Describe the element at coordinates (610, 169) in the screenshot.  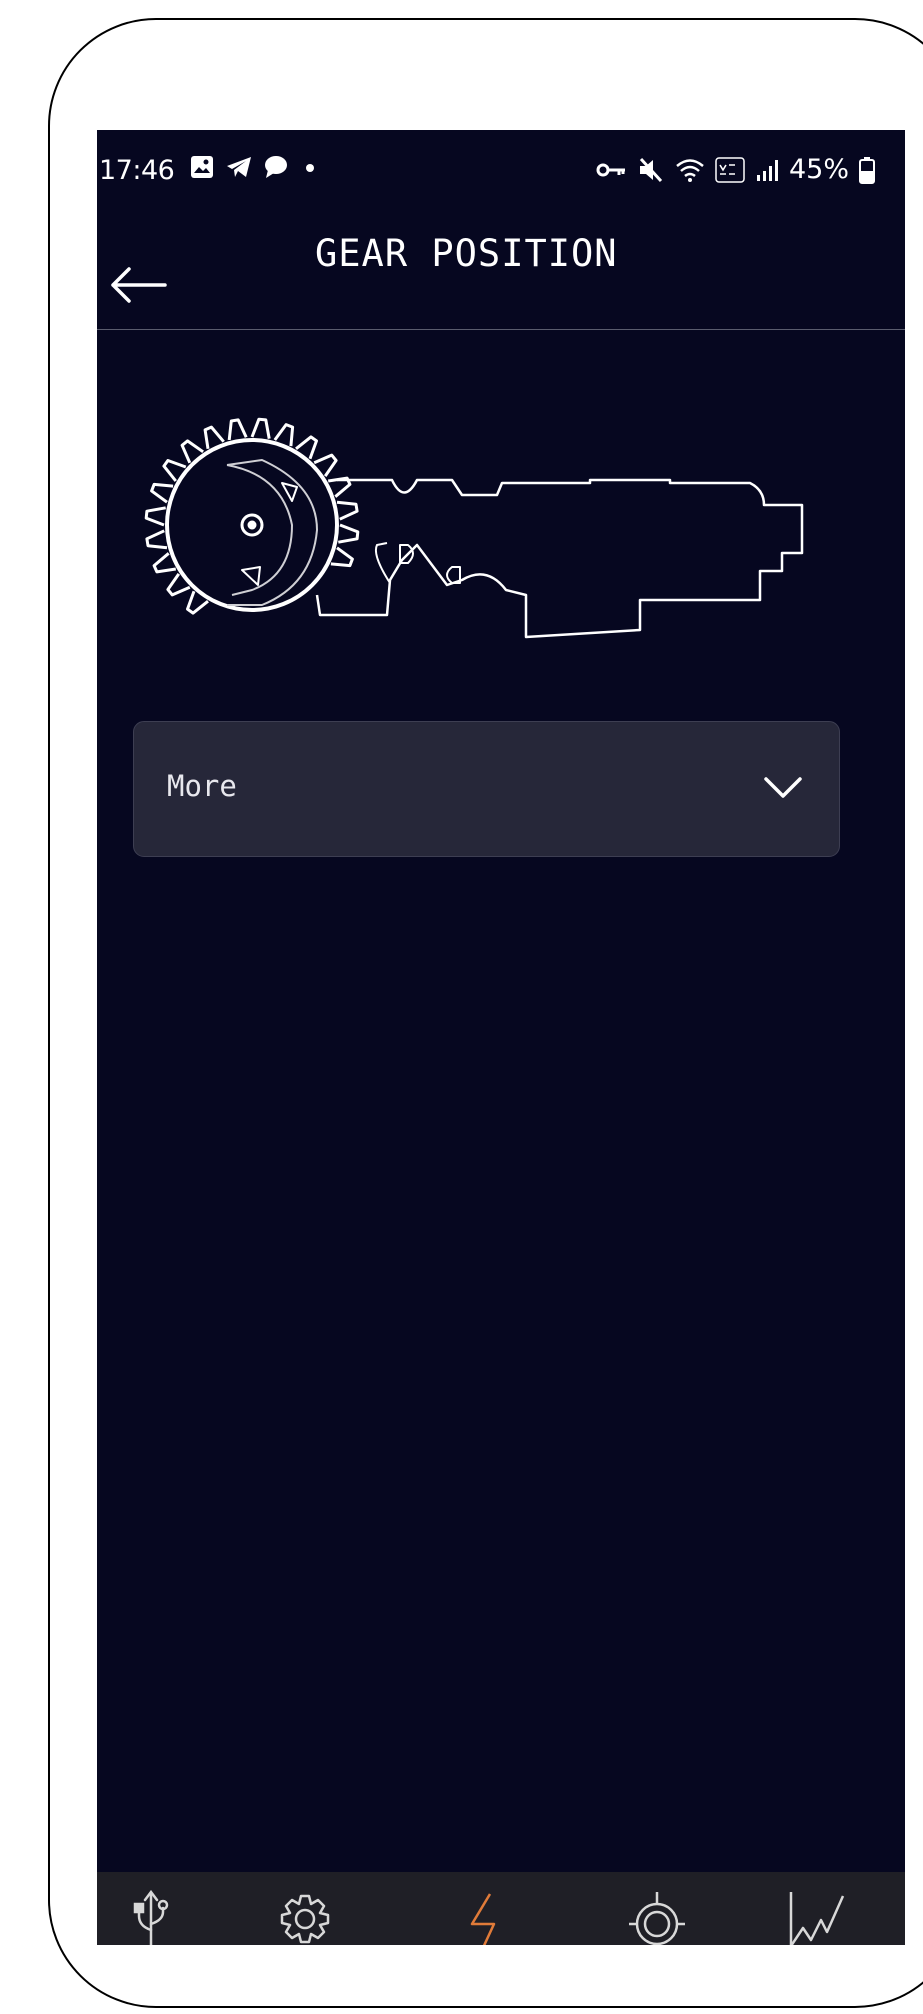
I see `vpn-key-icon` at that location.